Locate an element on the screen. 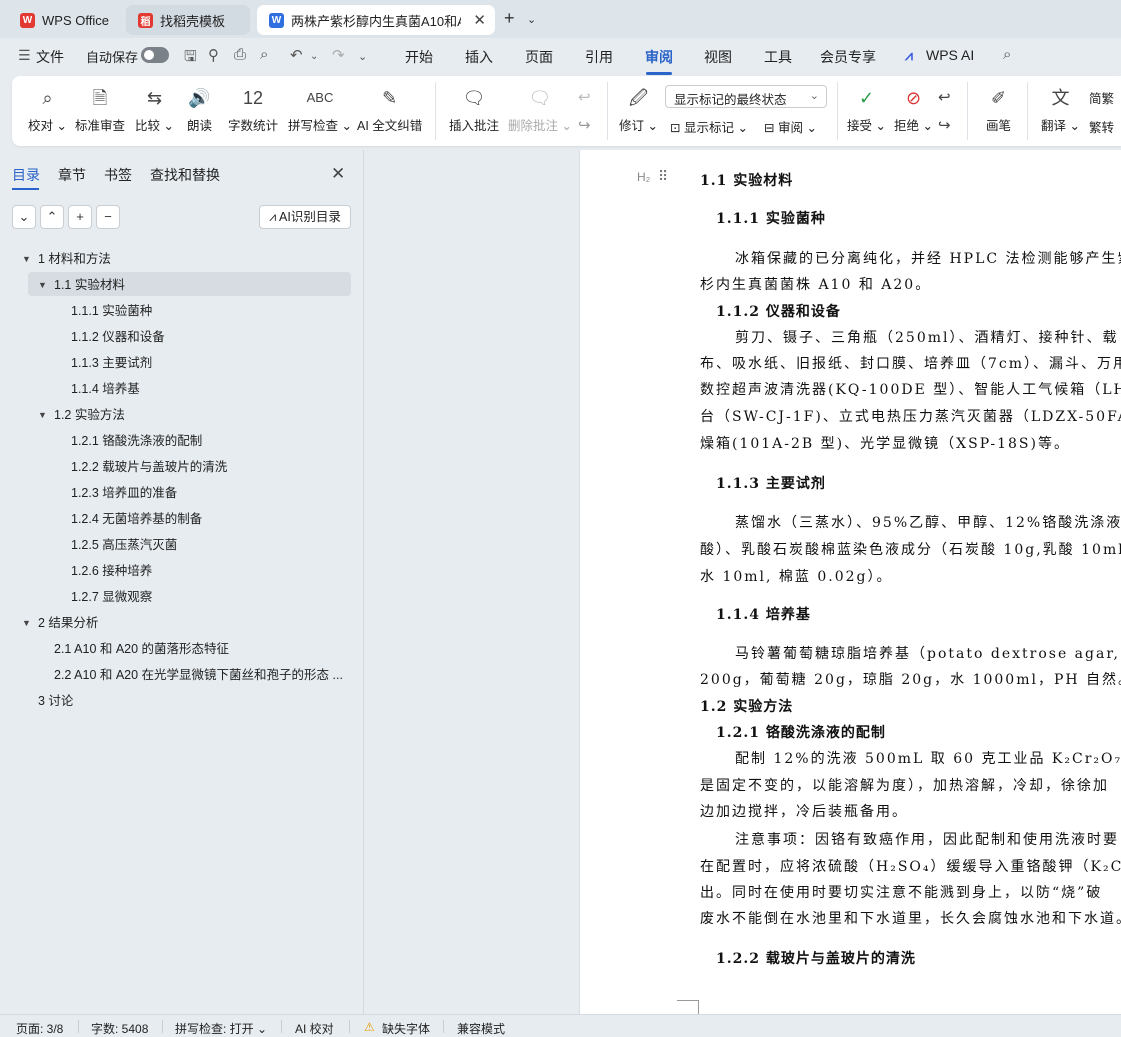 This screenshot has height=1037, width=1121. read-aloud-button: 🔊 朗读 is located at coordinates (199, 109).